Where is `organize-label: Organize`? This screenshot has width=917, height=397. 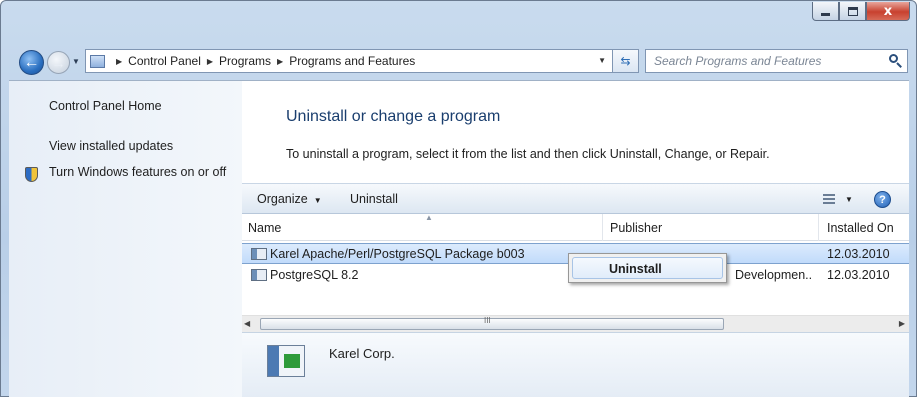
organize-label: Organize is located at coordinates (282, 199).